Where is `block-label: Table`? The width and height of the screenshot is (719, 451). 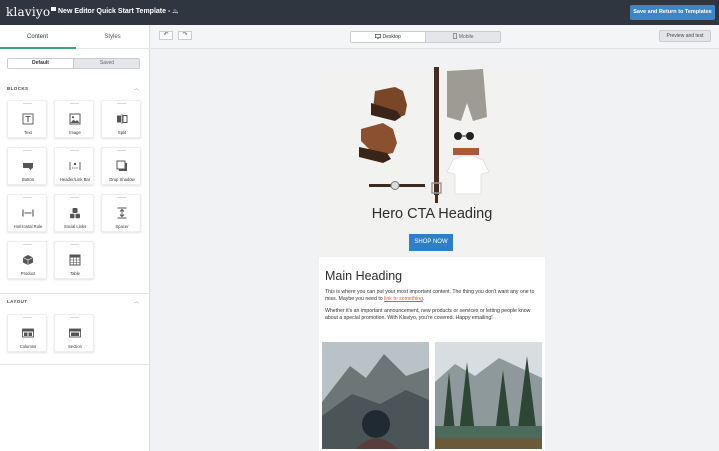 block-label: Table is located at coordinates (74, 273).